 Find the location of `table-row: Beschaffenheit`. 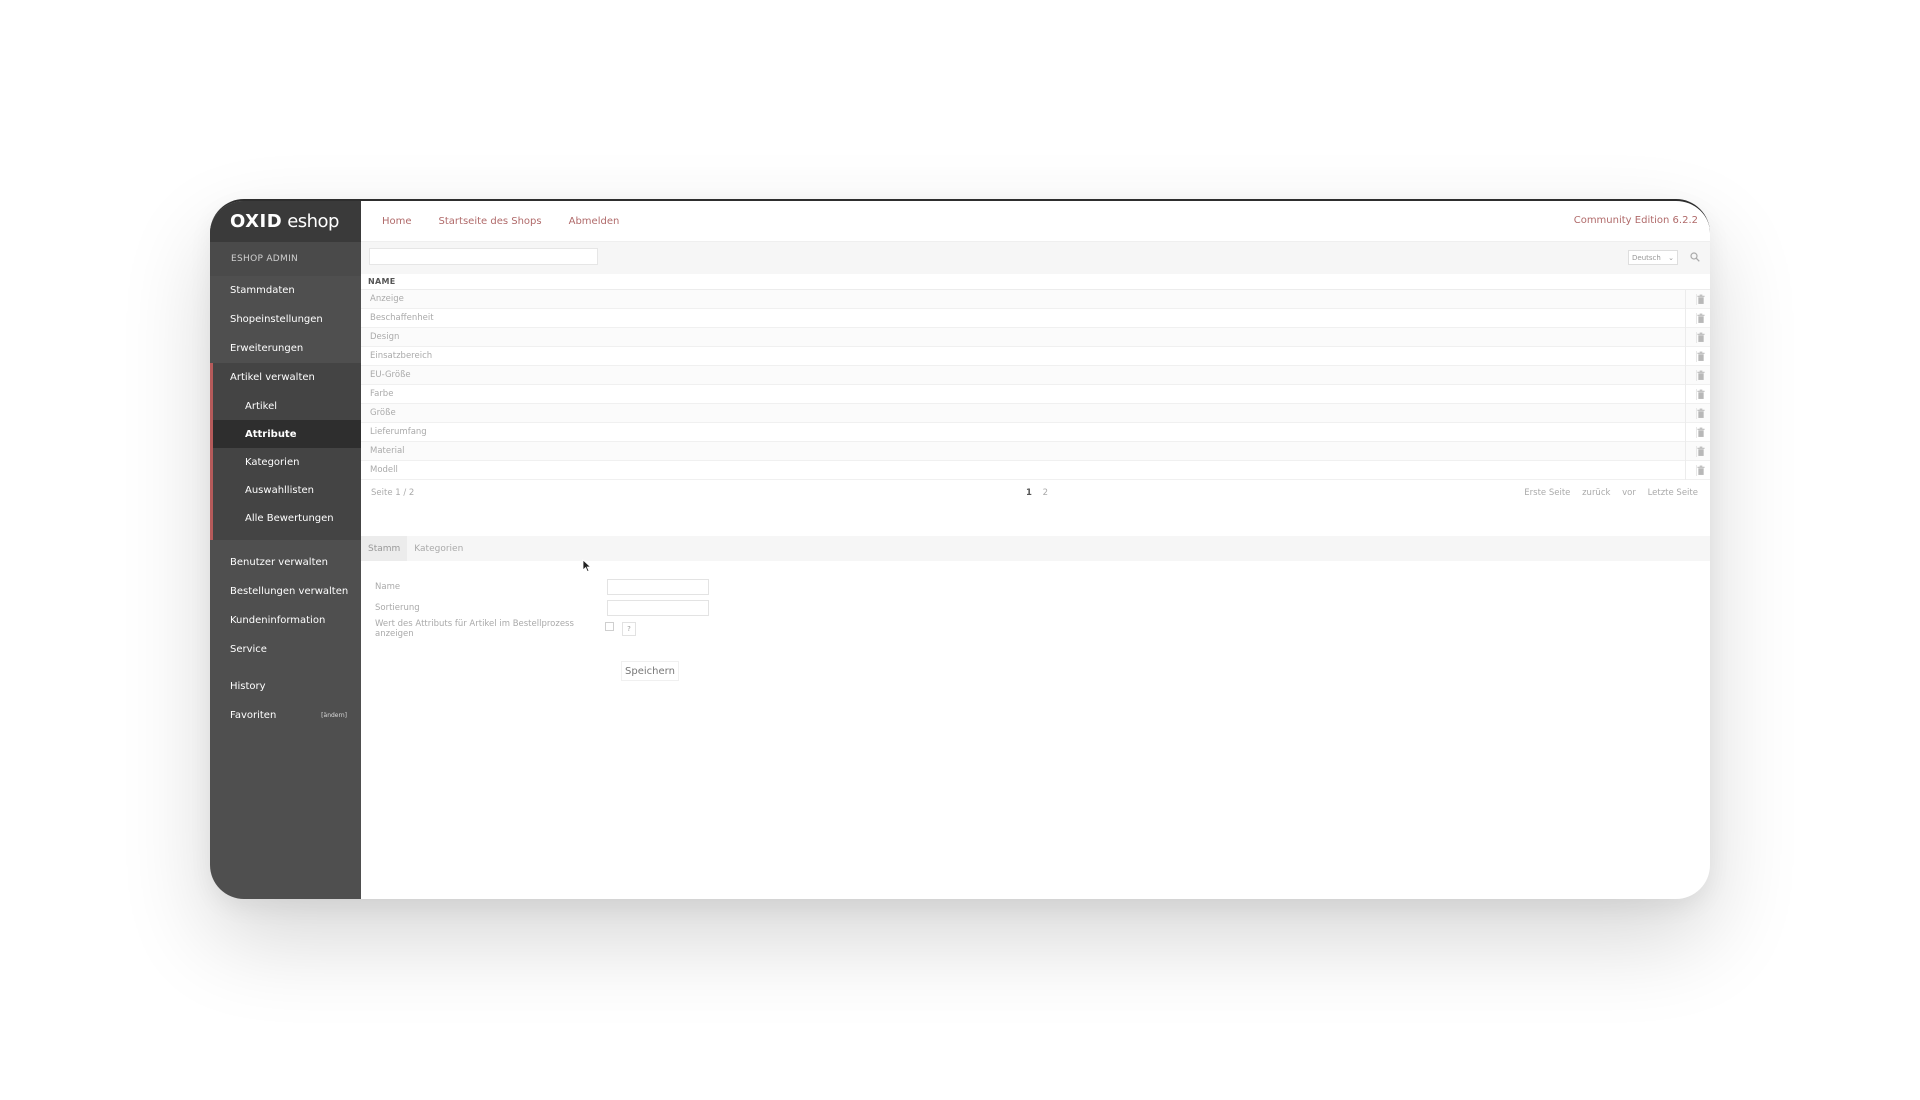

table-row: Beschaffenheit is located at coordinates (1035, 318).